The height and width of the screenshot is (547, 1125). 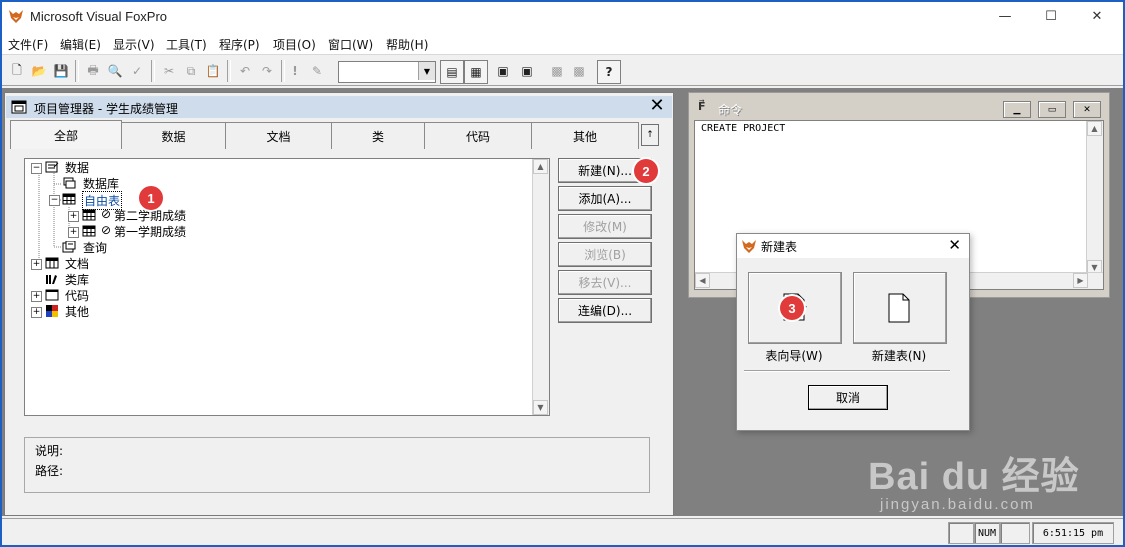 I want to click on tree-node-query: 查询, so click(x=95, y=247).